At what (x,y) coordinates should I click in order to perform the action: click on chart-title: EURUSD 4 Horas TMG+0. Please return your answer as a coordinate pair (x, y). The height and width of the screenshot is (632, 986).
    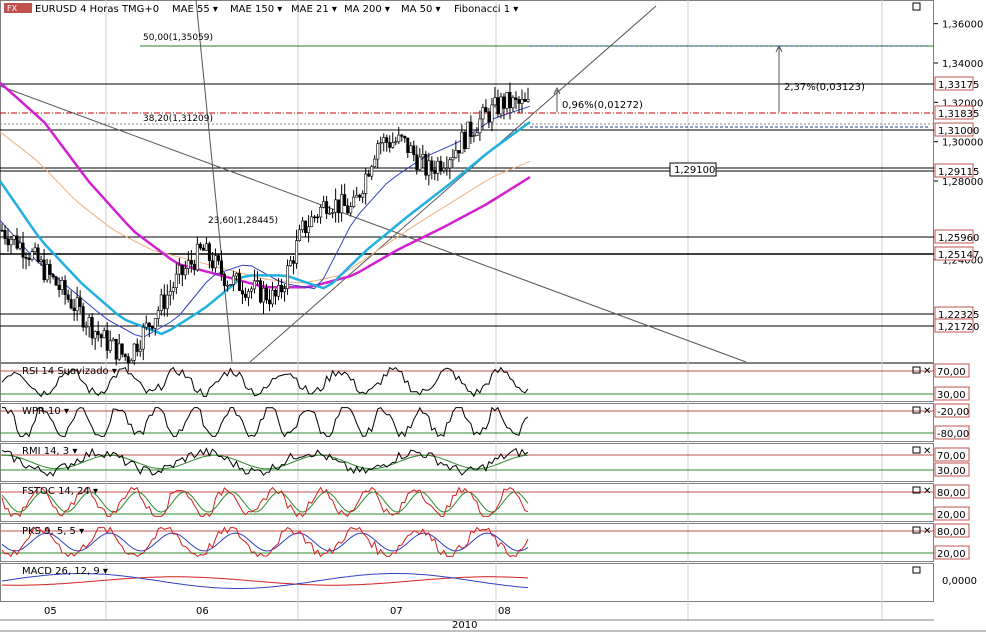
    Looking at the image, I should click on (97, 9).